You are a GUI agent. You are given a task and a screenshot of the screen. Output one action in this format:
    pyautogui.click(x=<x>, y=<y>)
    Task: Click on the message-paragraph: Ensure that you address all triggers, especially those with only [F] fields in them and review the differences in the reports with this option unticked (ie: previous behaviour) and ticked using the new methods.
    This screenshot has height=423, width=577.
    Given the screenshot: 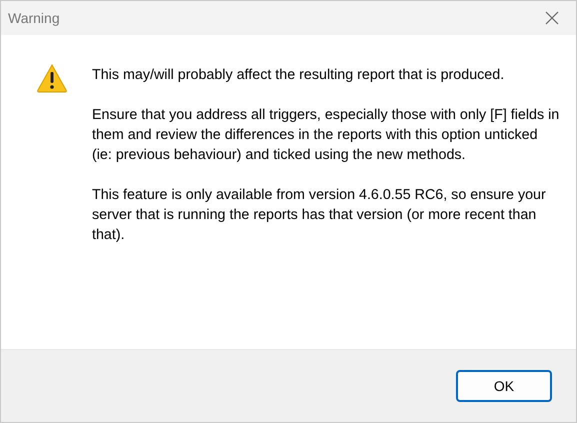 What is the action you would take?
    pyautogui.click(x=326, y=135)
    